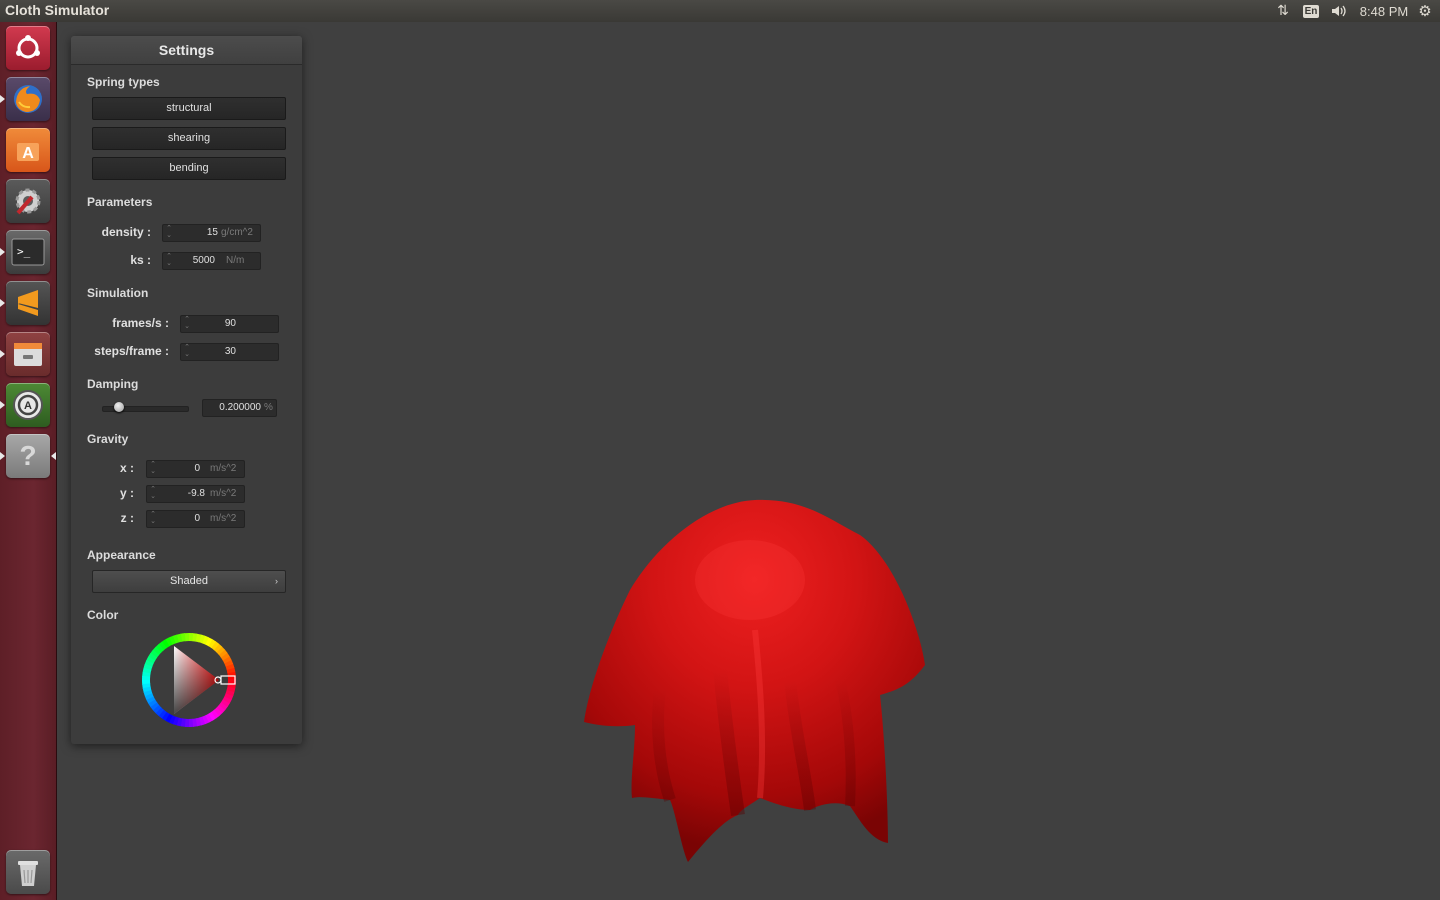 The image size is (1440, 900). I want to click on terminal-icon: >_, so click(28, 252).